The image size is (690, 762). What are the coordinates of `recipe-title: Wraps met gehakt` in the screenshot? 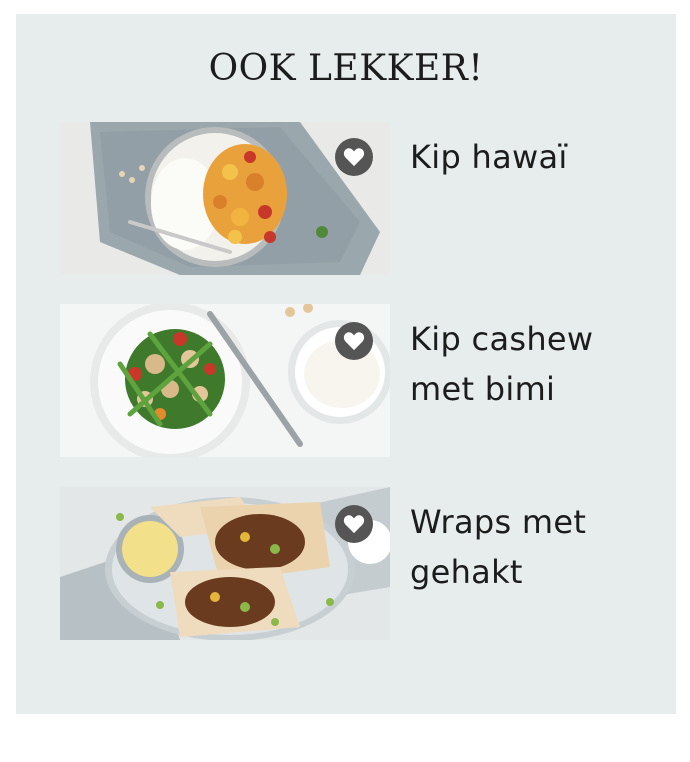 It's located at (530, 547).